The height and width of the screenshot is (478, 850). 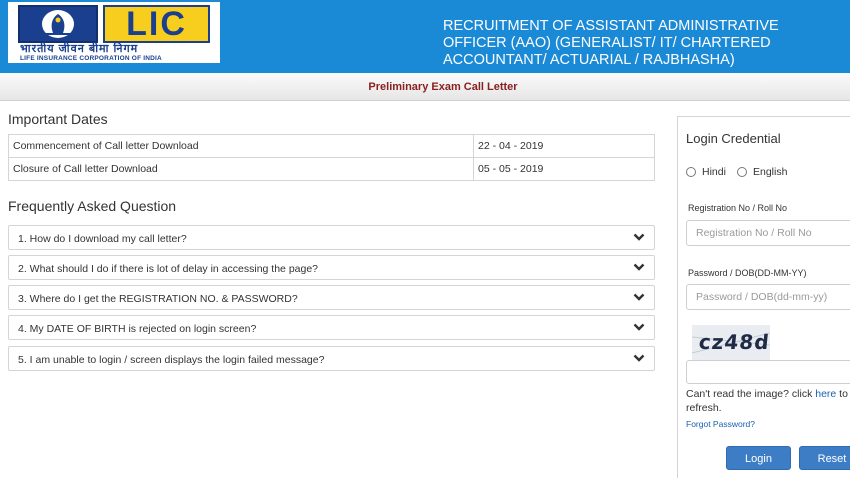 What do you see at coordinates (738, 208) in the screenshot?
I see `registration-label: Registration No / Roll No` at bounding box center [738, 208].